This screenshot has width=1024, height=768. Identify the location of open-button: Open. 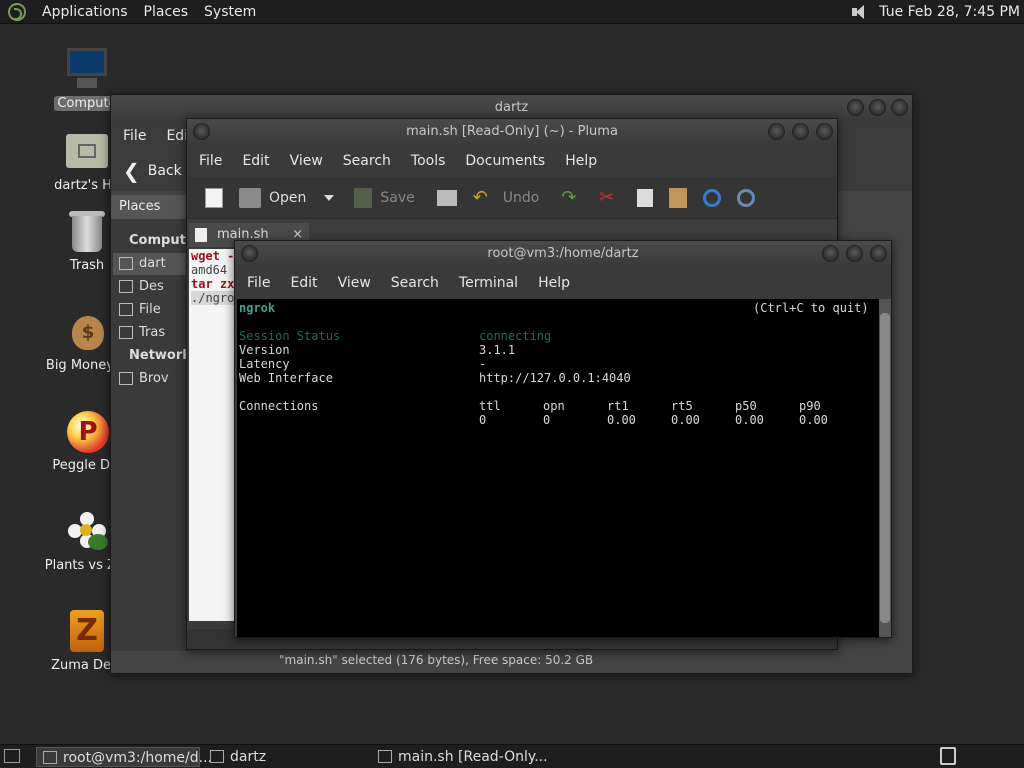
(287, 198).